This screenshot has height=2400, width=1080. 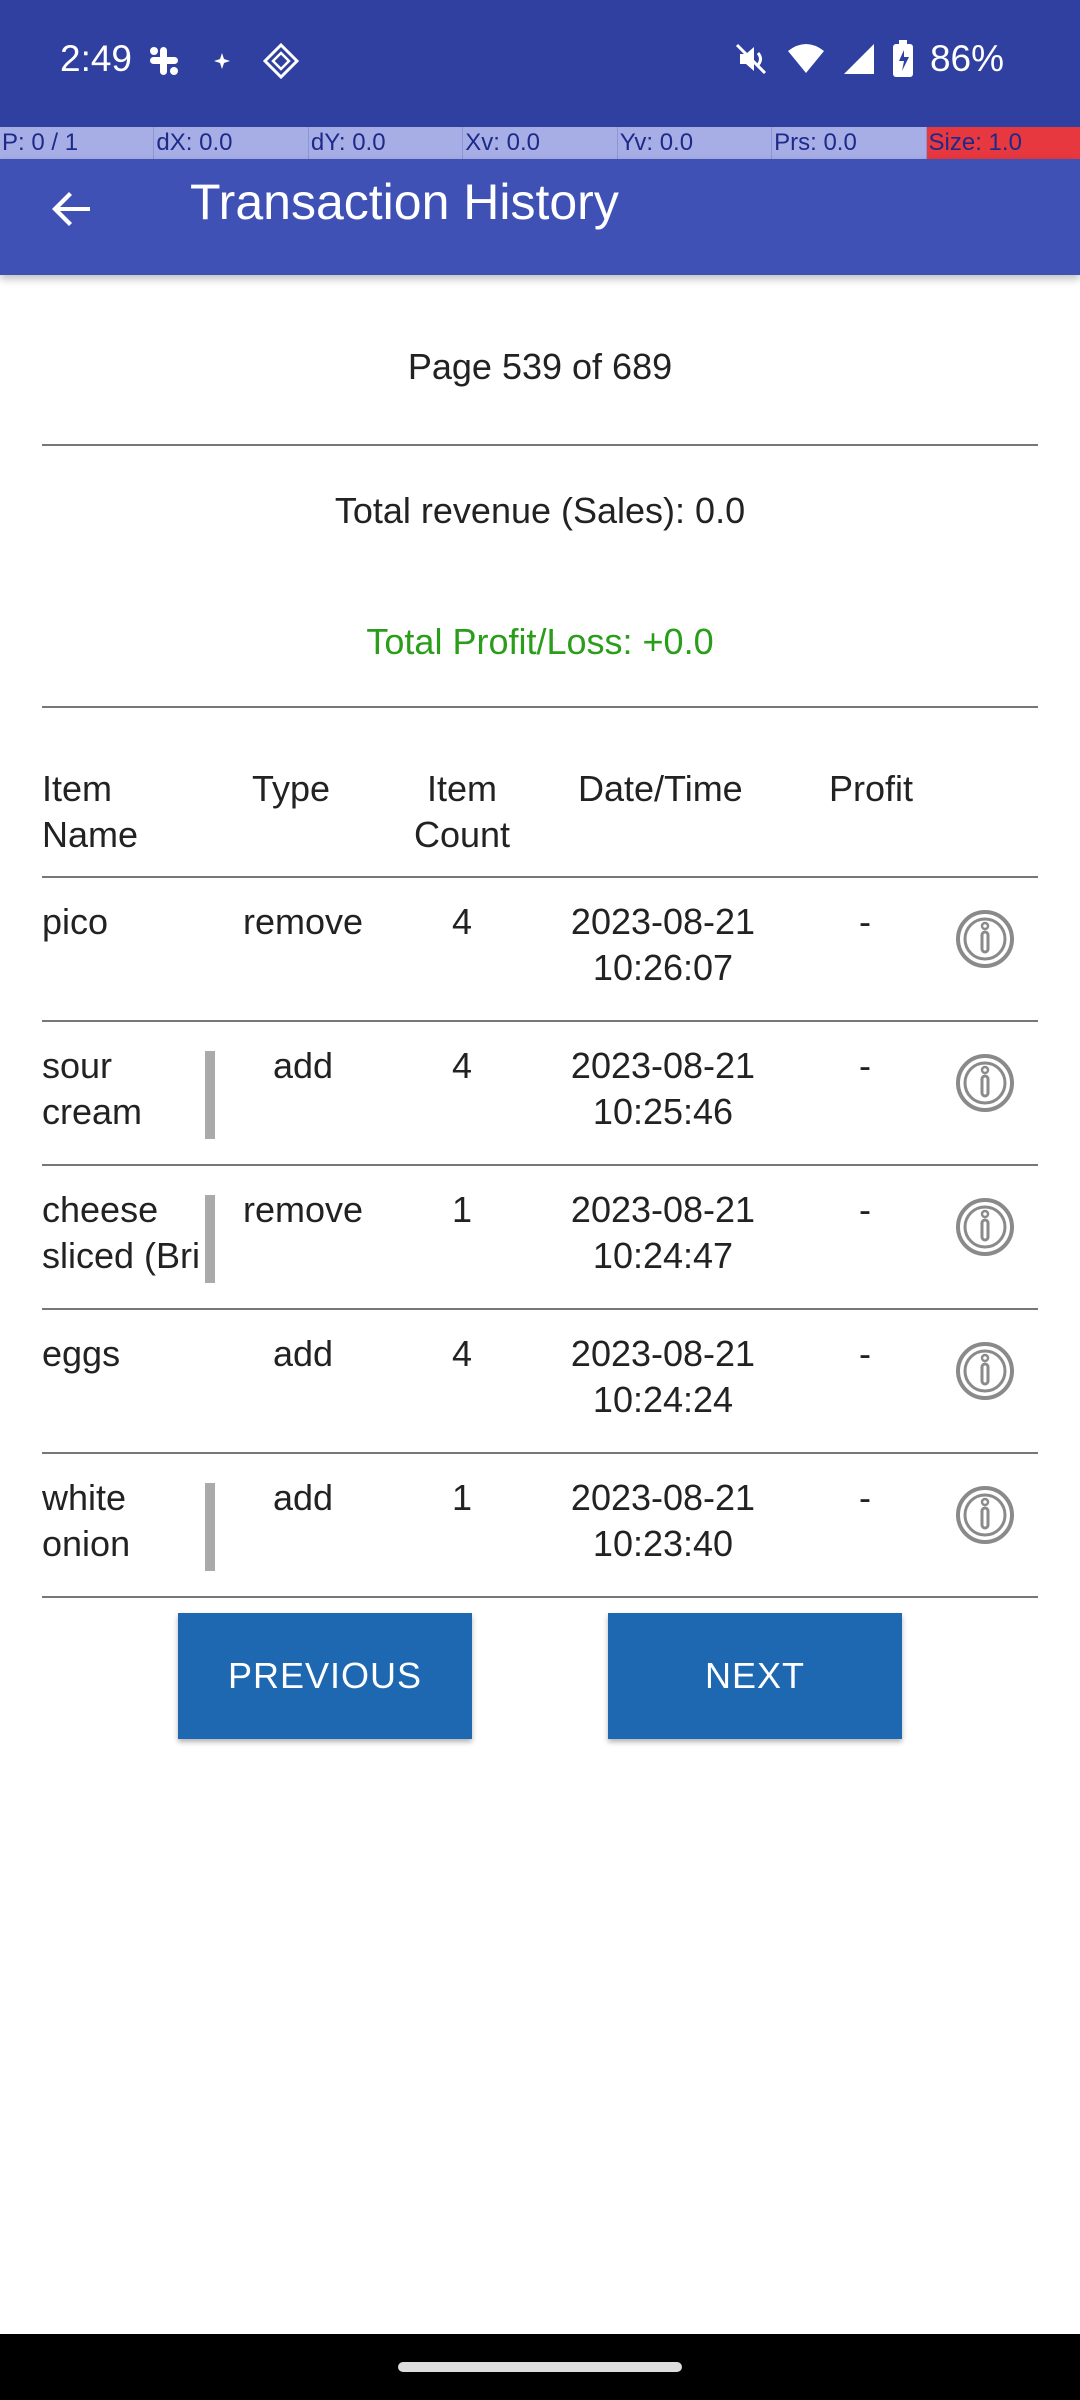 I want to click on status-time: 2:49, so click(x=96, y=58).